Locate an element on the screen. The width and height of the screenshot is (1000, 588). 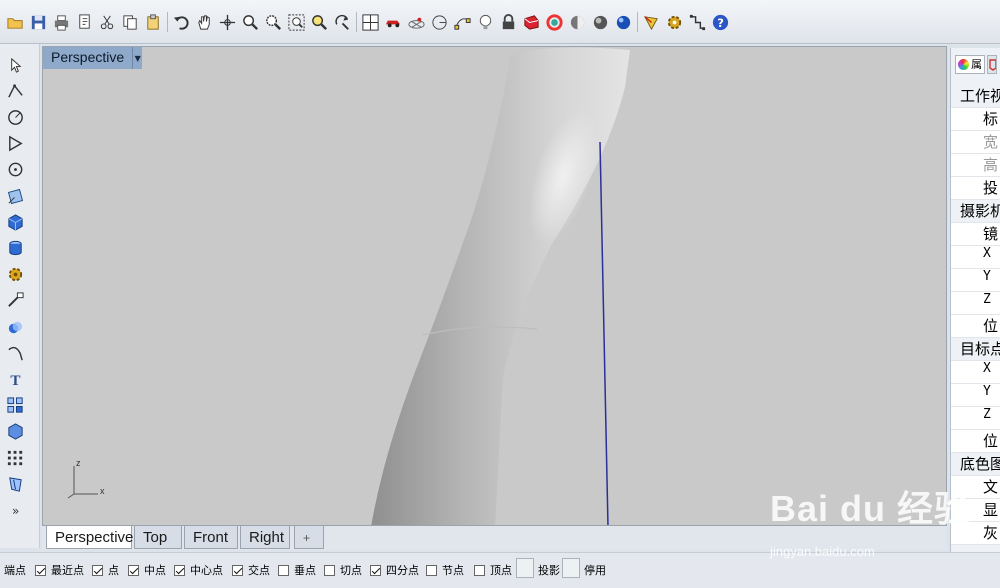
osnap-item: 最近点 is located at coordinates (59, 570).